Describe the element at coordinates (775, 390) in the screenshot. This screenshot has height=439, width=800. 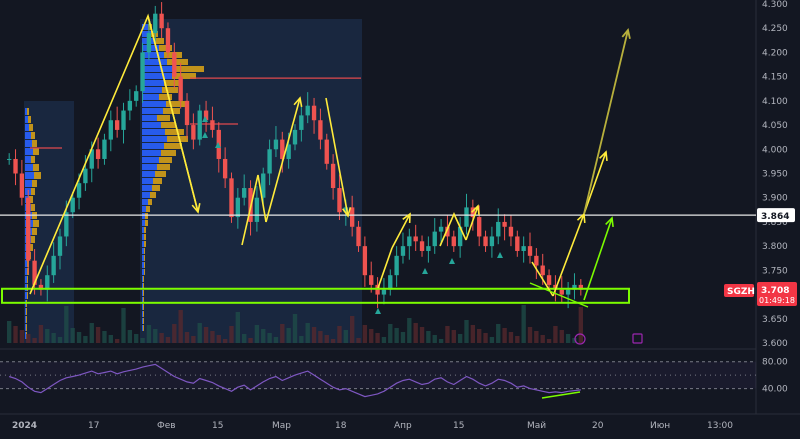
I see `rsi-tick-label: 40.00` at that location.